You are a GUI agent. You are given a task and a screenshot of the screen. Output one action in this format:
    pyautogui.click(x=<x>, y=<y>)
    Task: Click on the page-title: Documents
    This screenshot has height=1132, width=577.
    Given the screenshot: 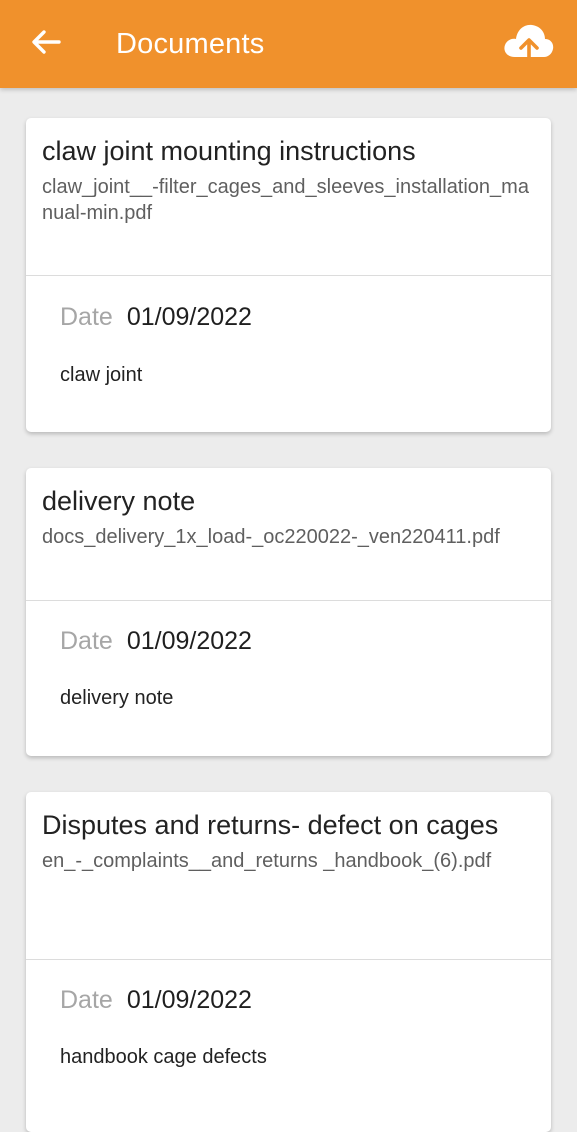 What is the action you would take?
    pyautogui.click(x=190, y=44)
    